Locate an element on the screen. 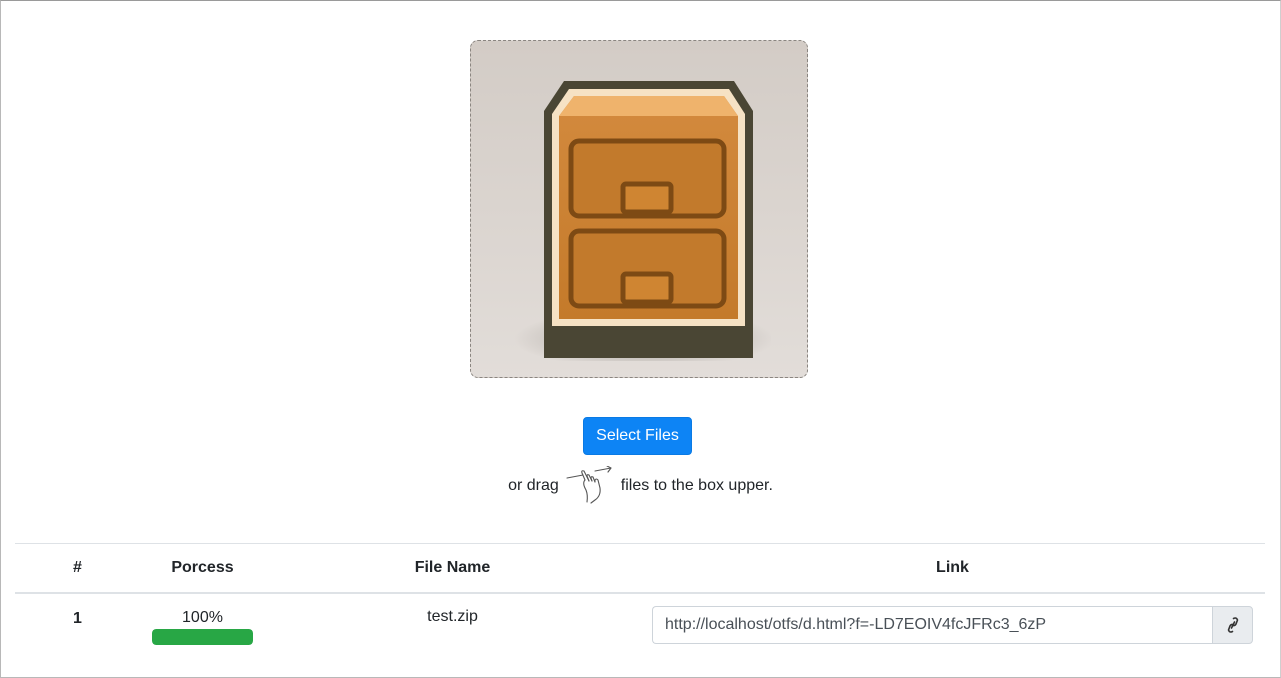 This screenshot has width=1281, height=678. link-input-group is located at coordinates (952, 625).